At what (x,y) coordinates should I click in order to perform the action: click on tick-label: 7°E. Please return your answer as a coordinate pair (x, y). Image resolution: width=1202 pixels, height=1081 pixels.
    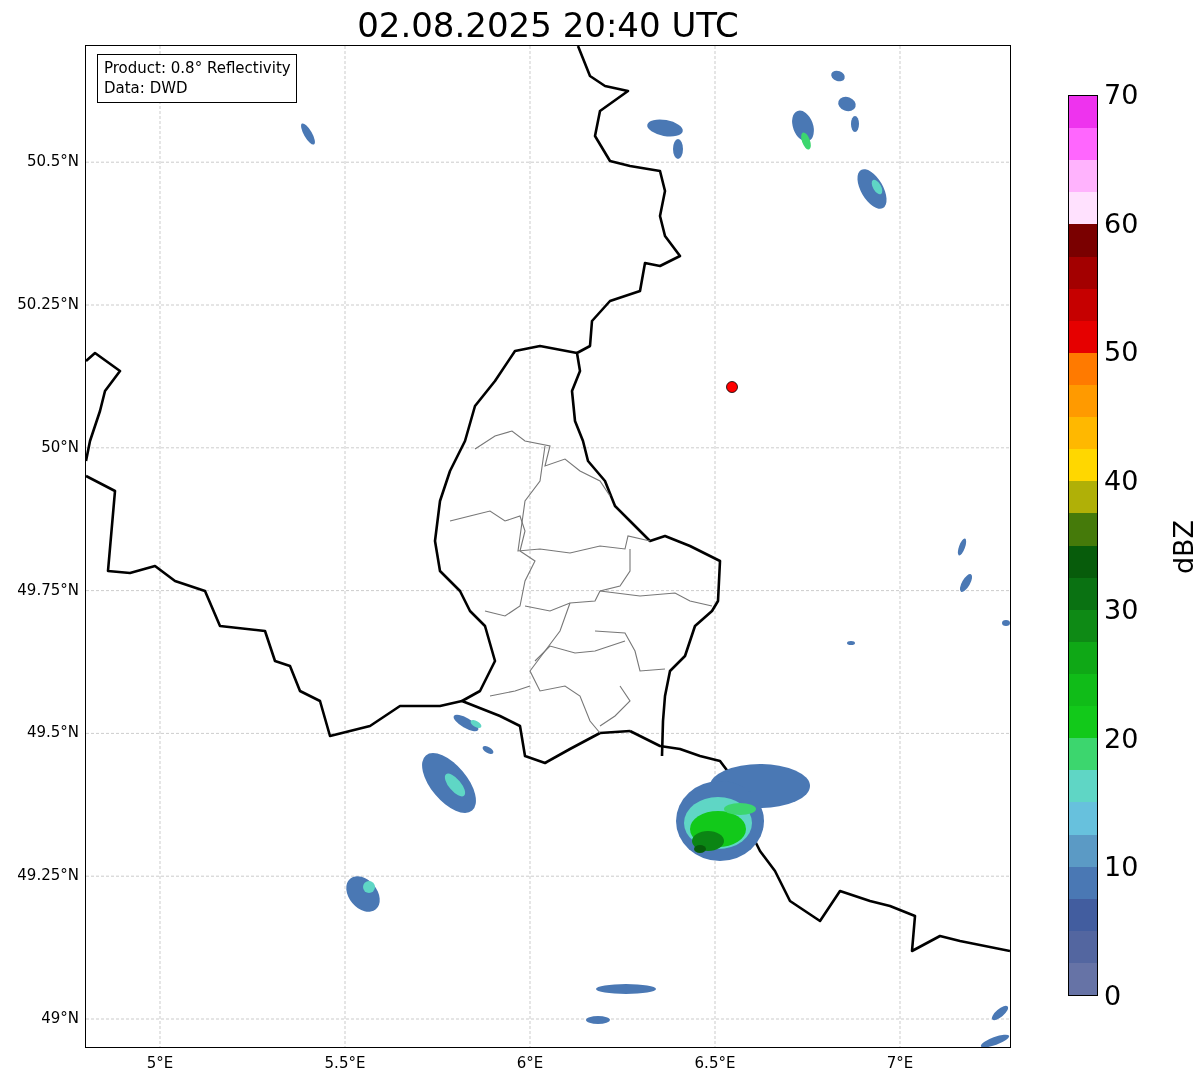
    Looking at the image, I should click on (900, 1063).